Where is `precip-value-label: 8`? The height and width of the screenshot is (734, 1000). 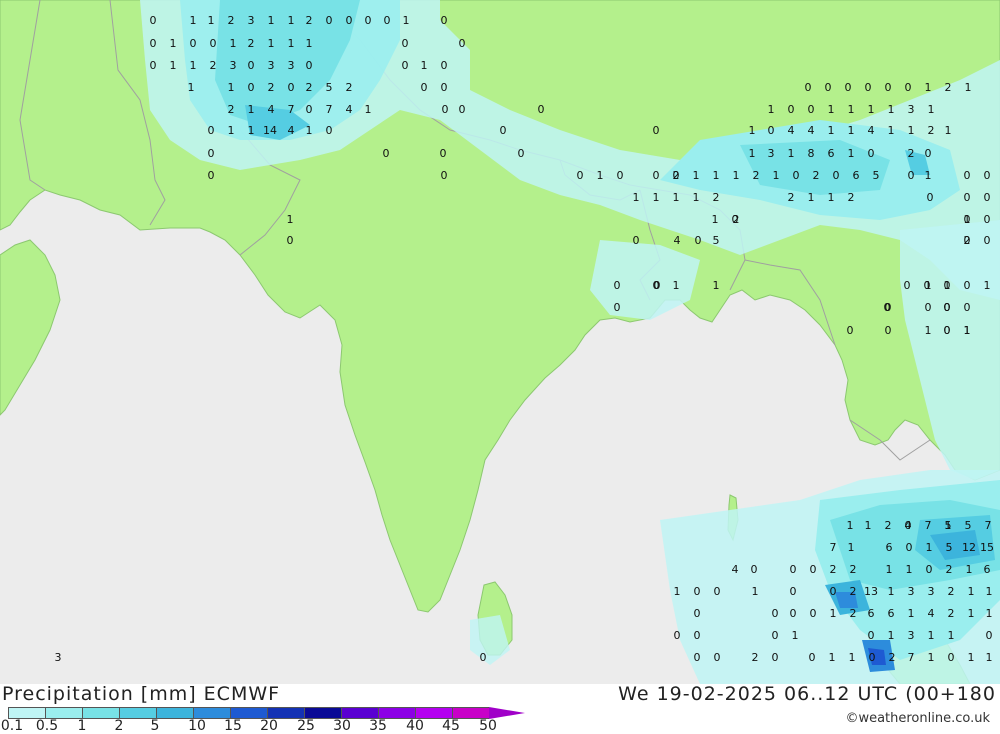
precip-value-label: 8 is located at coordinates (811, 153).